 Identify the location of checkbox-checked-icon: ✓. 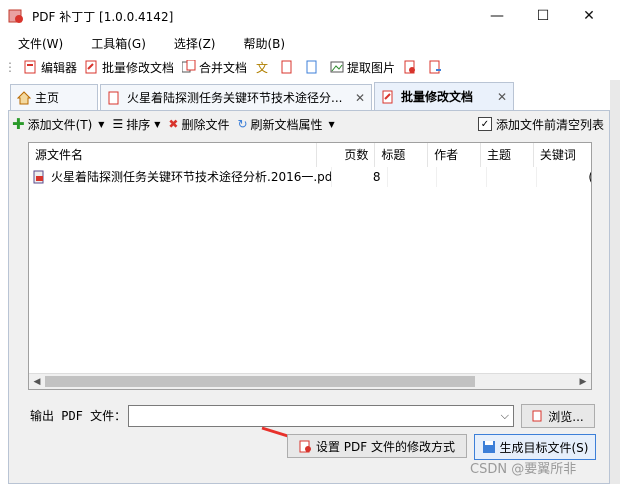
(484, 124).